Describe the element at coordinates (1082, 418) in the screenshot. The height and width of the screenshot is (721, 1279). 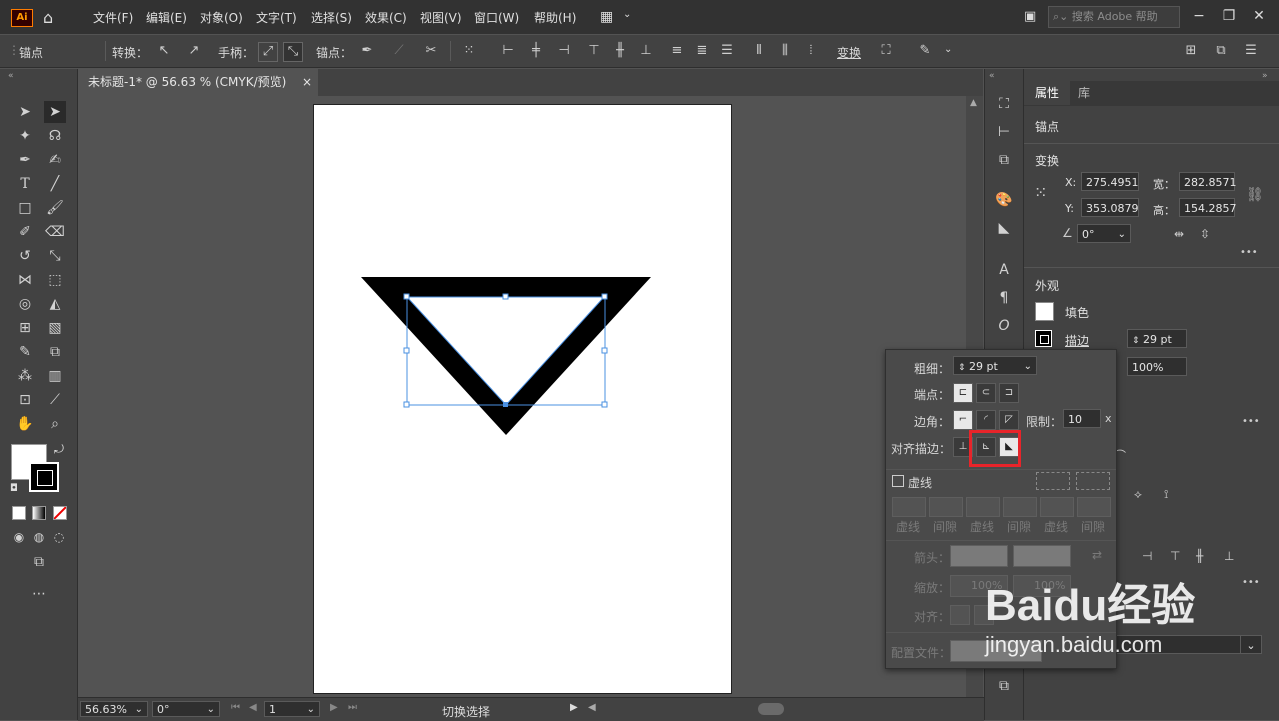
I see `limit-field: 10` at that location.